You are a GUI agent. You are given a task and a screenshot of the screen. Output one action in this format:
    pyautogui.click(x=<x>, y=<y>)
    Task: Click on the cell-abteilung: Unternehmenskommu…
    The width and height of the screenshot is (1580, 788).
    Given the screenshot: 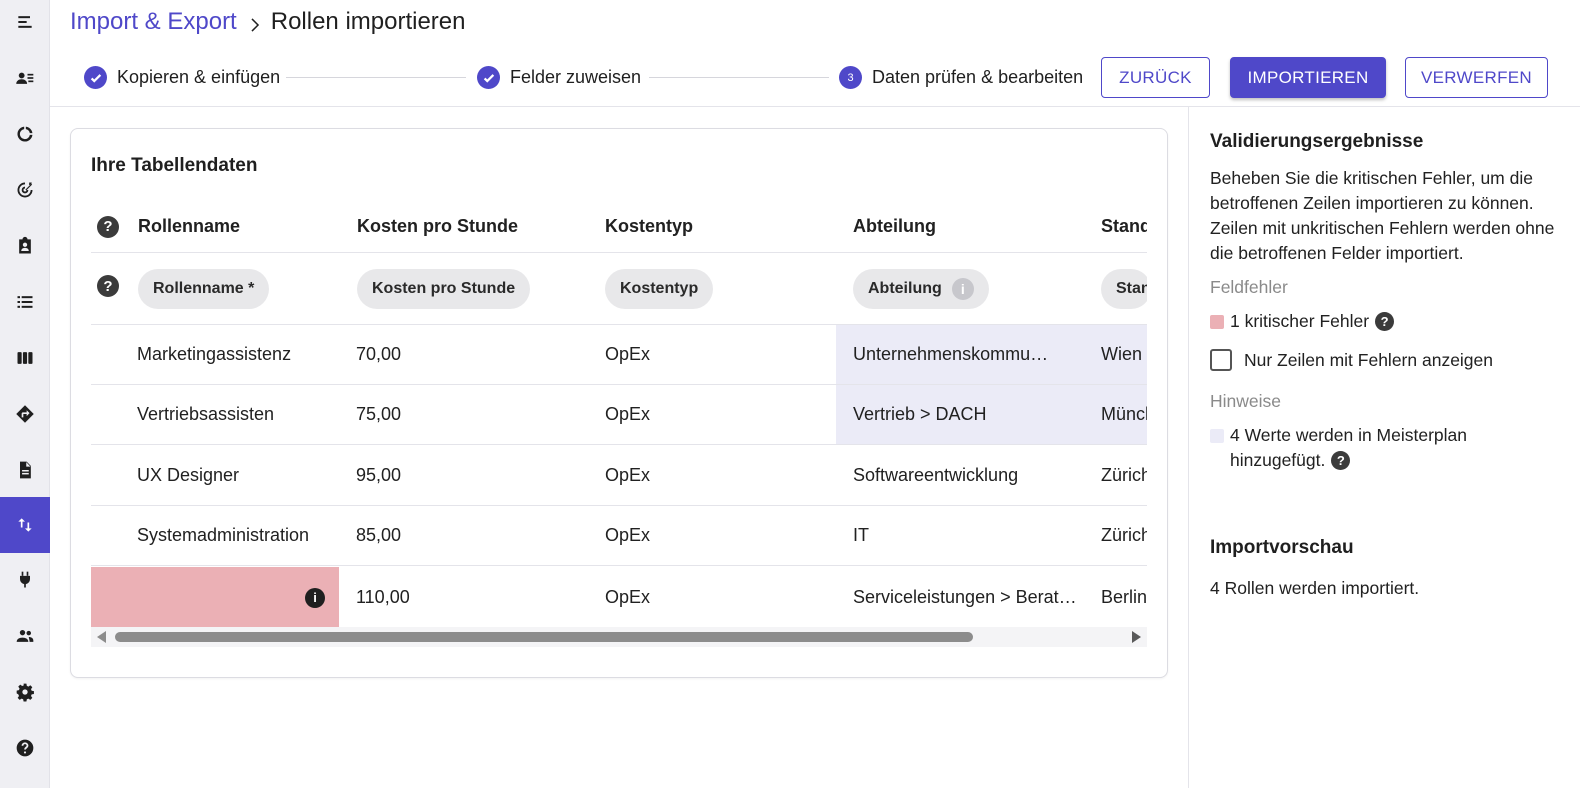 What is the action you would take?
    pyautogui.click(x=959, y=354)
    